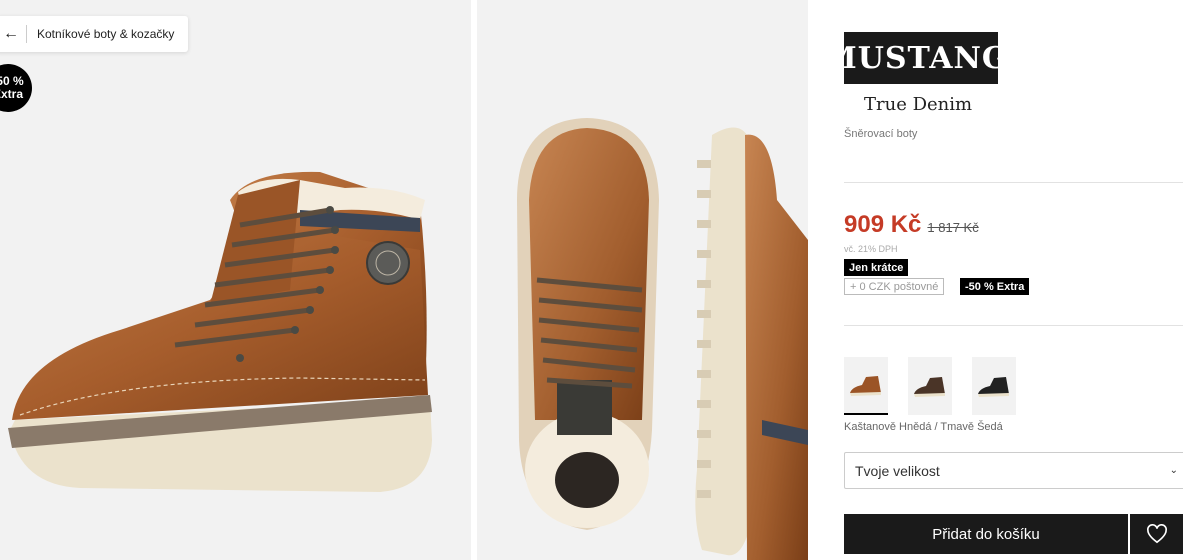  Describe the element at coordinates (1014, 48) in the screenshot. I see `brand-mark: ®` at that location.